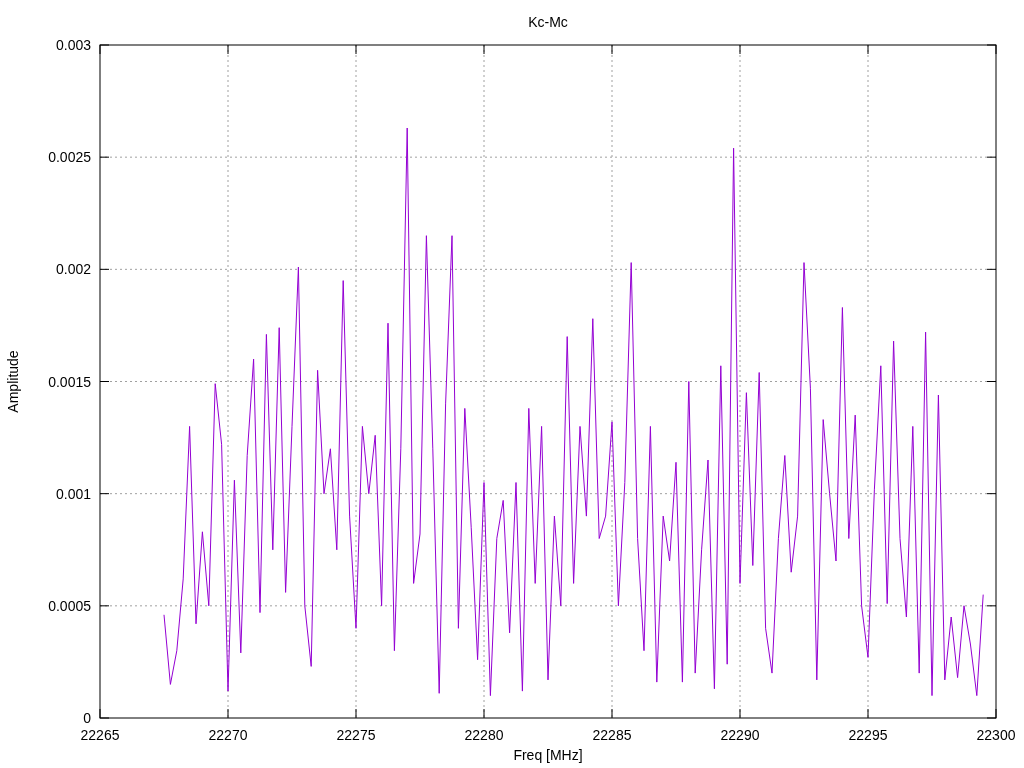 The height and width of the screenshot is (768, 1024). What do you see at coordinates (69, 381) in the screenshot?
I see `tick-label: 0.0015` at bounding box center [69, 381].